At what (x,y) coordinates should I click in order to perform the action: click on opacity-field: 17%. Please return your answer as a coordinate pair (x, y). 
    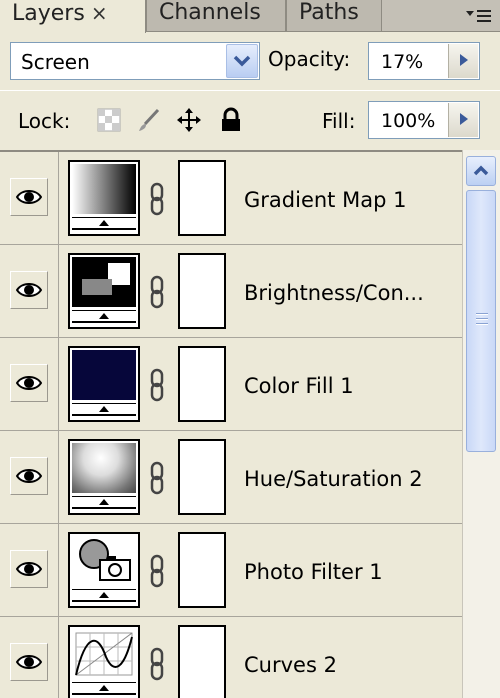
    Looking at the image, I should click on (424, 61).